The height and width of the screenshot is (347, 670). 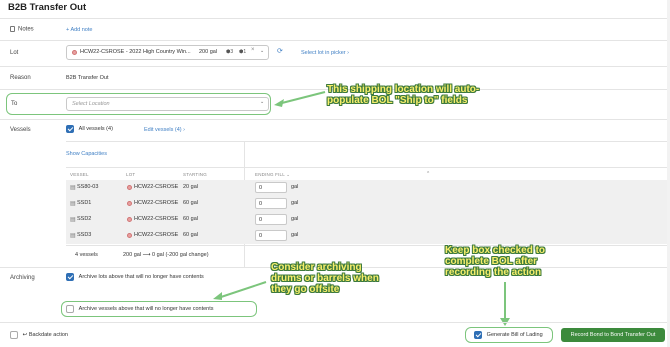 I want to click on edit-vessels-label: Edit vessels (4), so click(x=163, y=130).